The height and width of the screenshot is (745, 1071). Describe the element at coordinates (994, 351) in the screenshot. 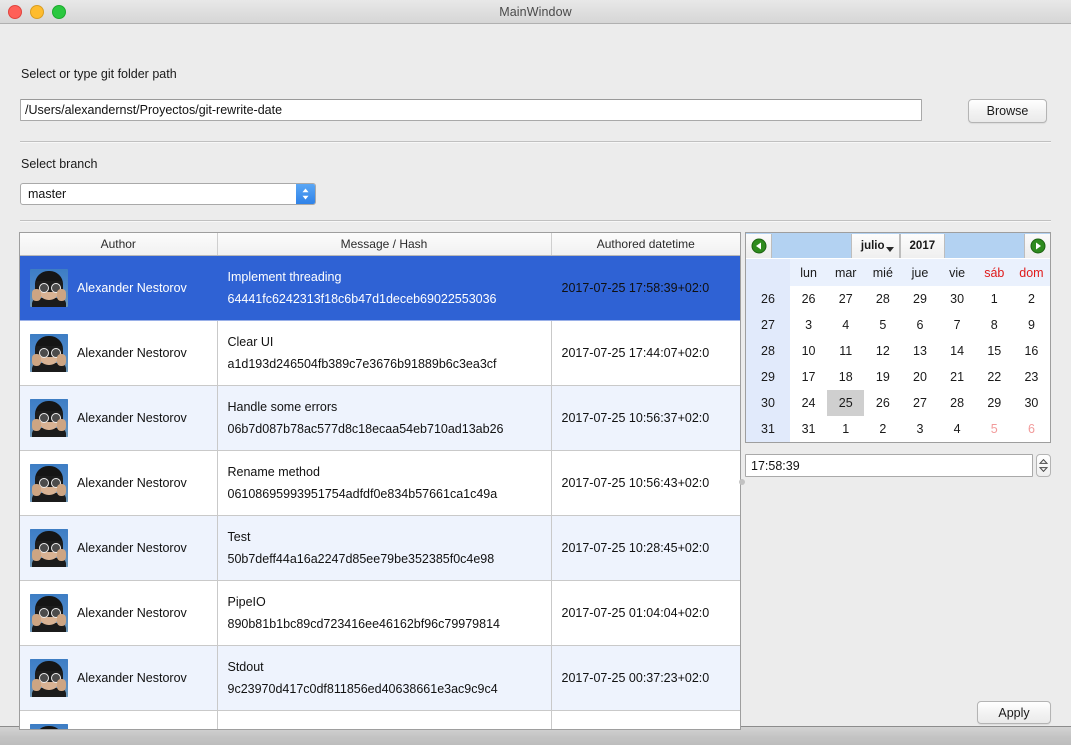

I see `calendar-day: 15` at that location.